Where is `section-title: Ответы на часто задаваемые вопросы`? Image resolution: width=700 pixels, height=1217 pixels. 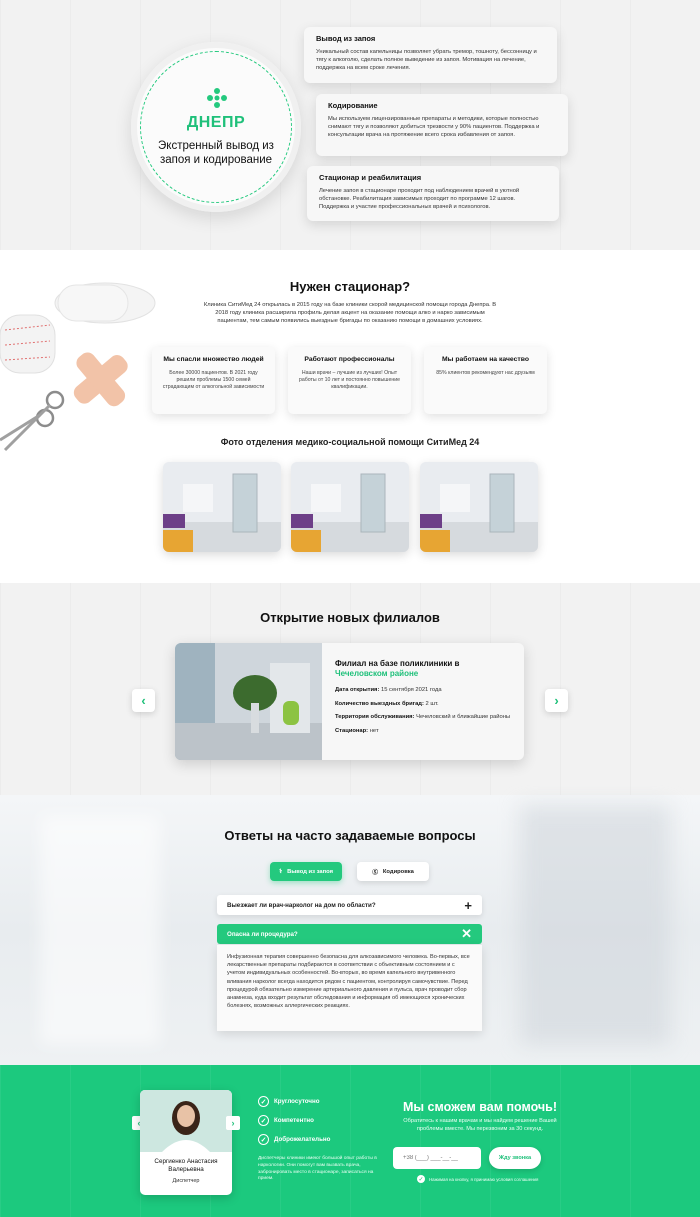
section-title: Ответы на часто задаваемые вопросы is located at coordinates (350, 835).